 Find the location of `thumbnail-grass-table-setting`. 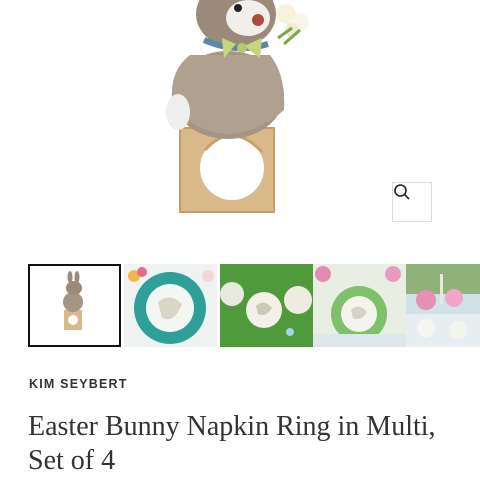

thumbnail-grass-table-setting is located at coordinates (266, 305).